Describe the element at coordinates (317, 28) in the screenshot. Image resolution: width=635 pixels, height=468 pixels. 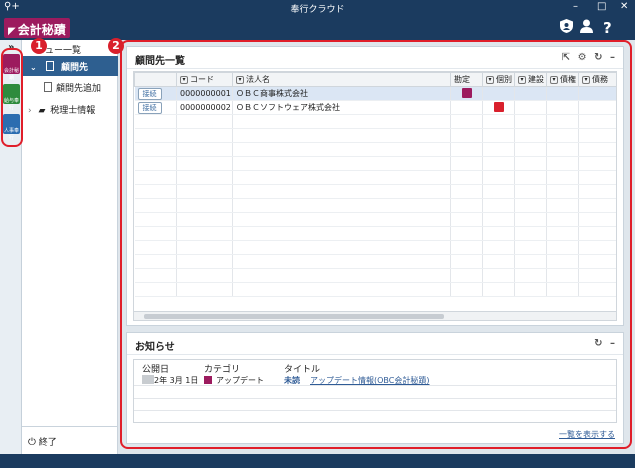
I see `app-header: ◤ 会計秘蹟 ?` at that location.